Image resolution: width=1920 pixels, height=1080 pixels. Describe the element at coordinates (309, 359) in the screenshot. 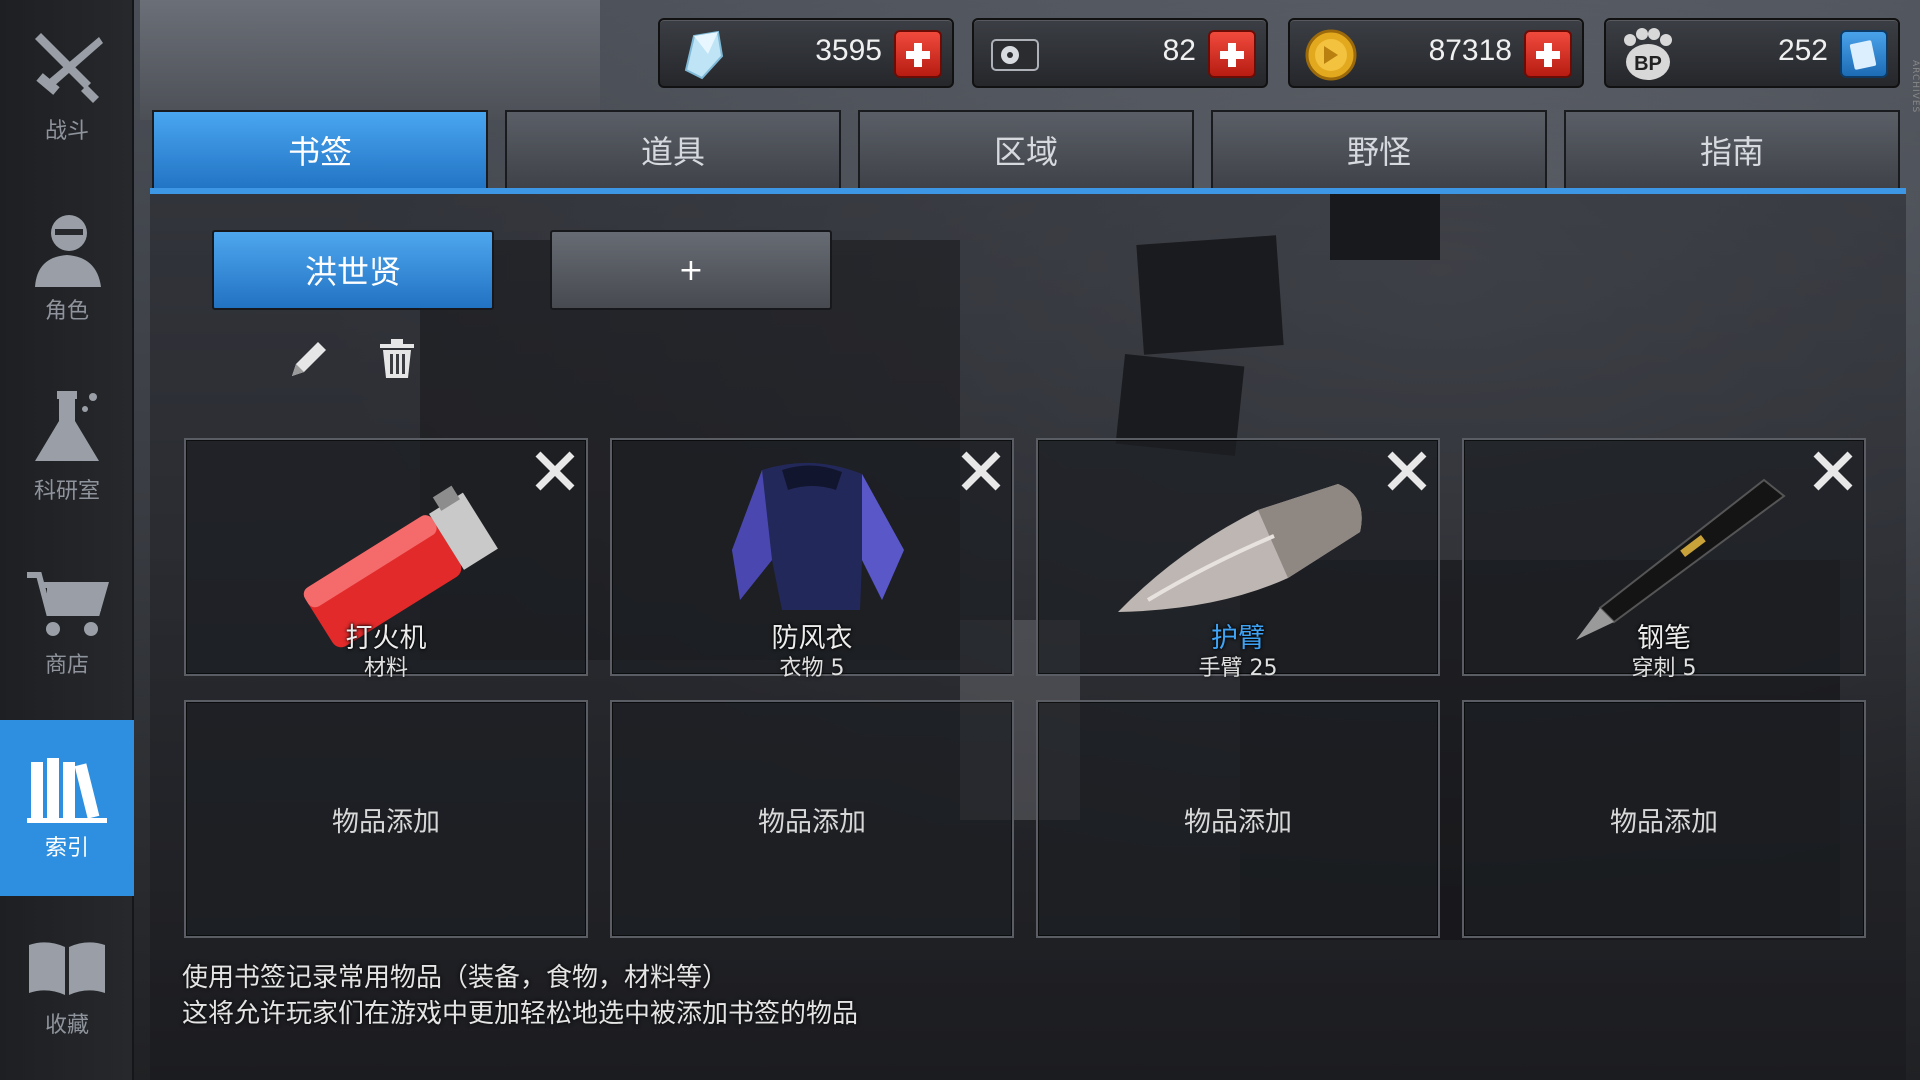

I see `pencil-edit-icon` at that location.